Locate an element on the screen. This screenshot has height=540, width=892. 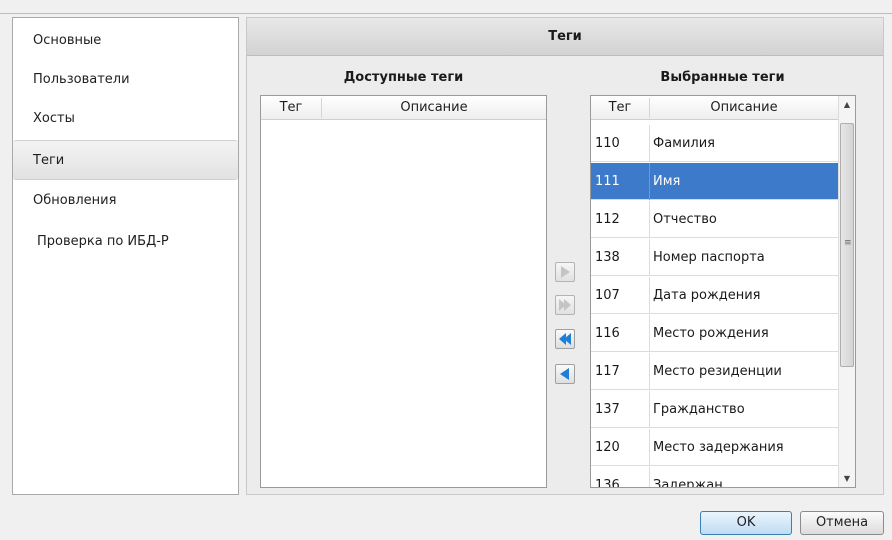
arrow-right-icon is located at coordinates (565, 272).